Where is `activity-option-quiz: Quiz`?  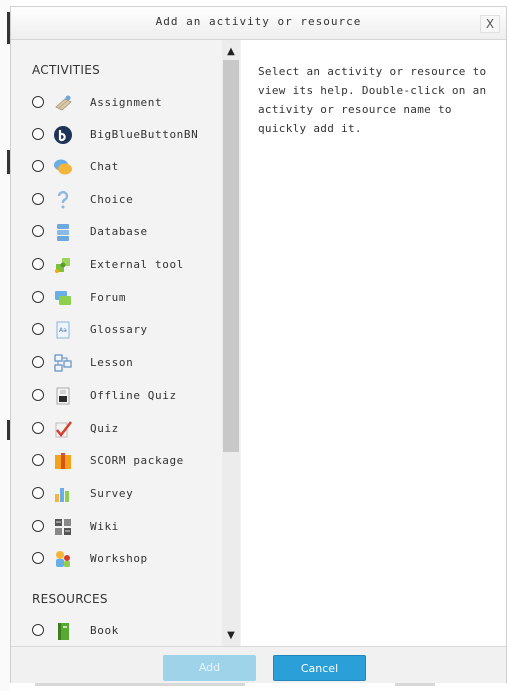
activity-option-quiz: Quiz is located at coordinates (116, 429).